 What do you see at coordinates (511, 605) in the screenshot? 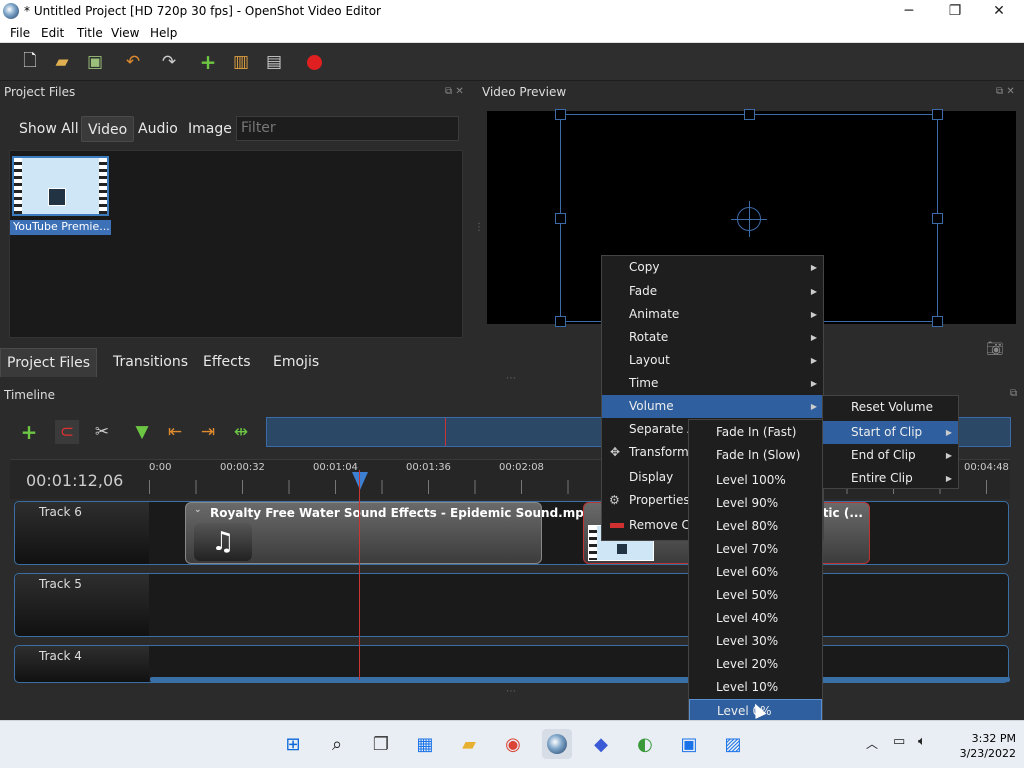
I see `track-5: Track 5` at bounding box center [511, 605].